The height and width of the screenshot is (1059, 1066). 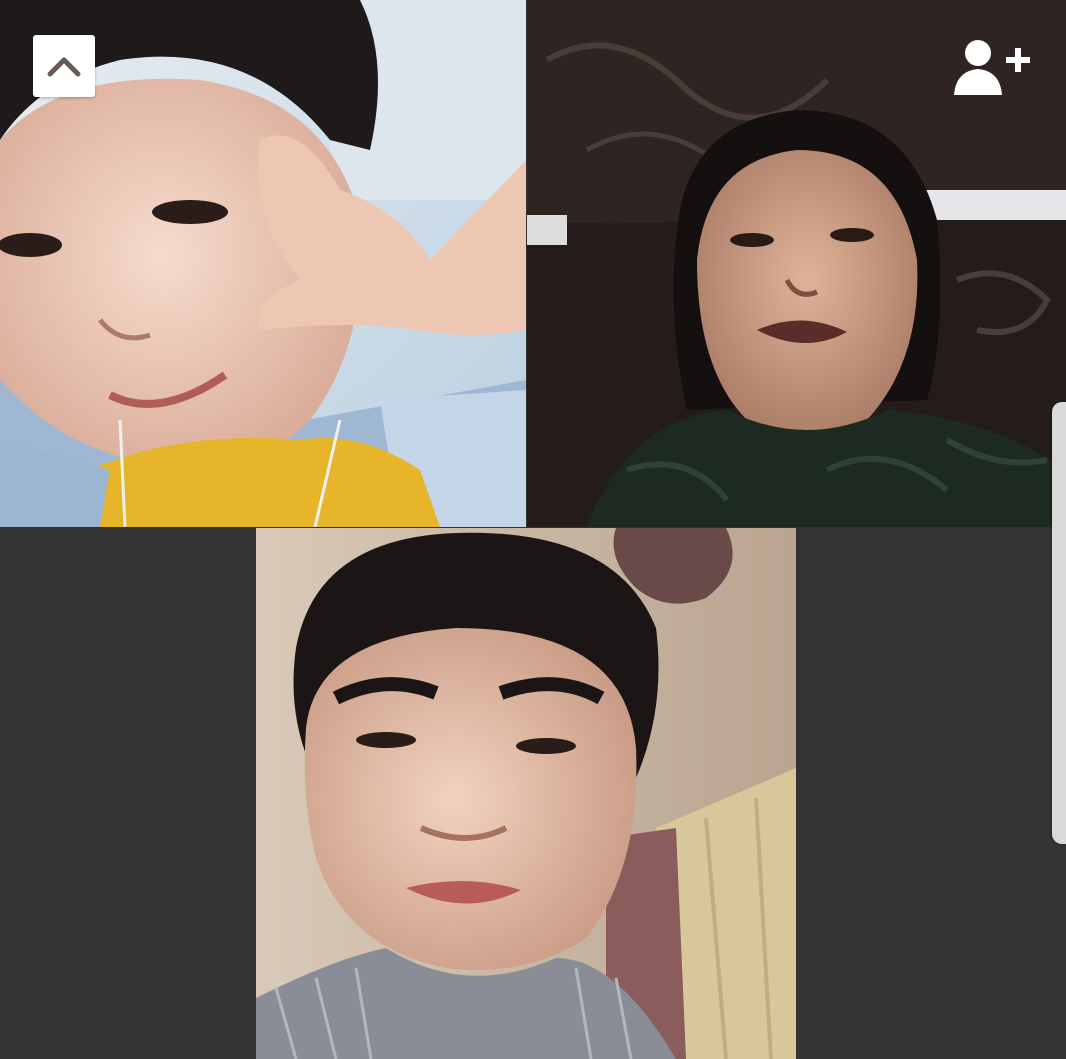 I want to click on add-person-icon, so click(x=992, y=67).